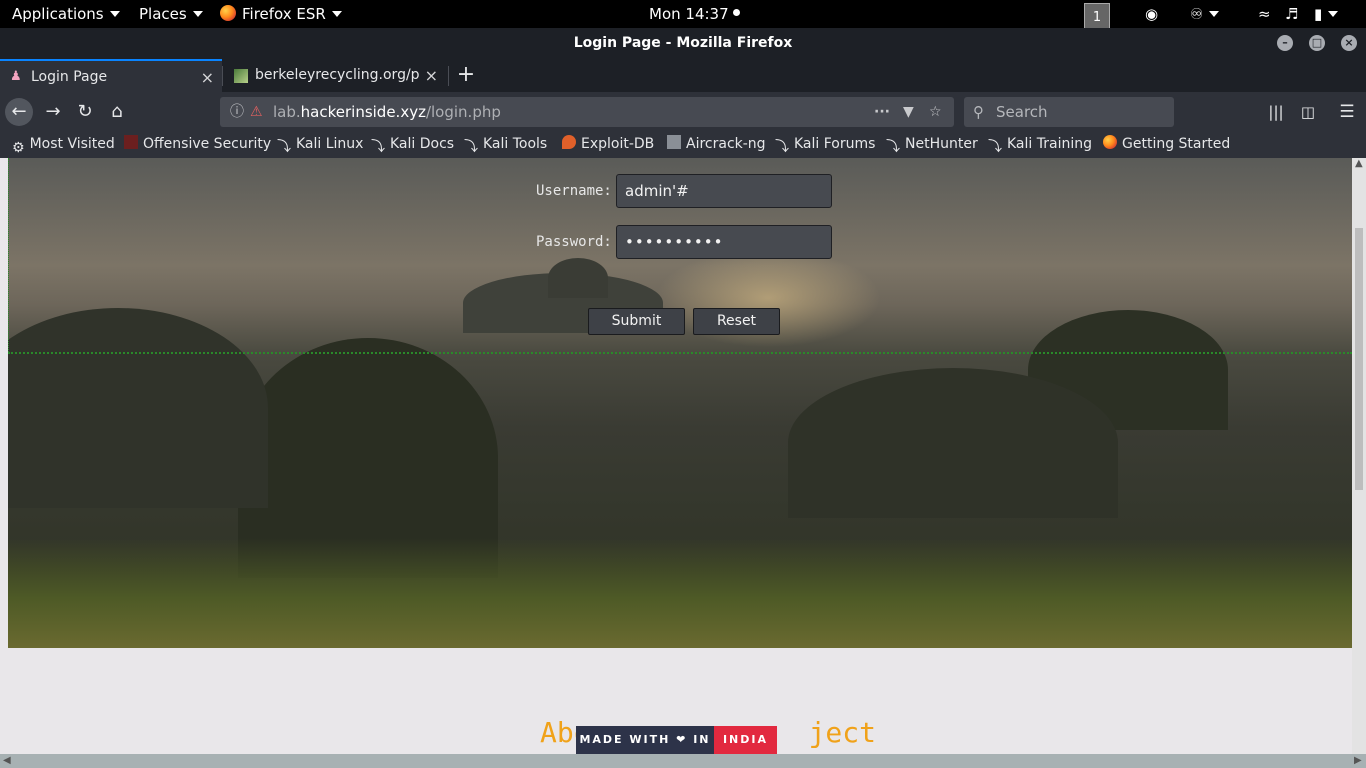 The width and height of the screenshot is (1366, 768). What do you see at coordinates (197, 145) in the screenshot?
I see `bookmark-offensive-security: Offensive Security` at bounding box center [197, 145].